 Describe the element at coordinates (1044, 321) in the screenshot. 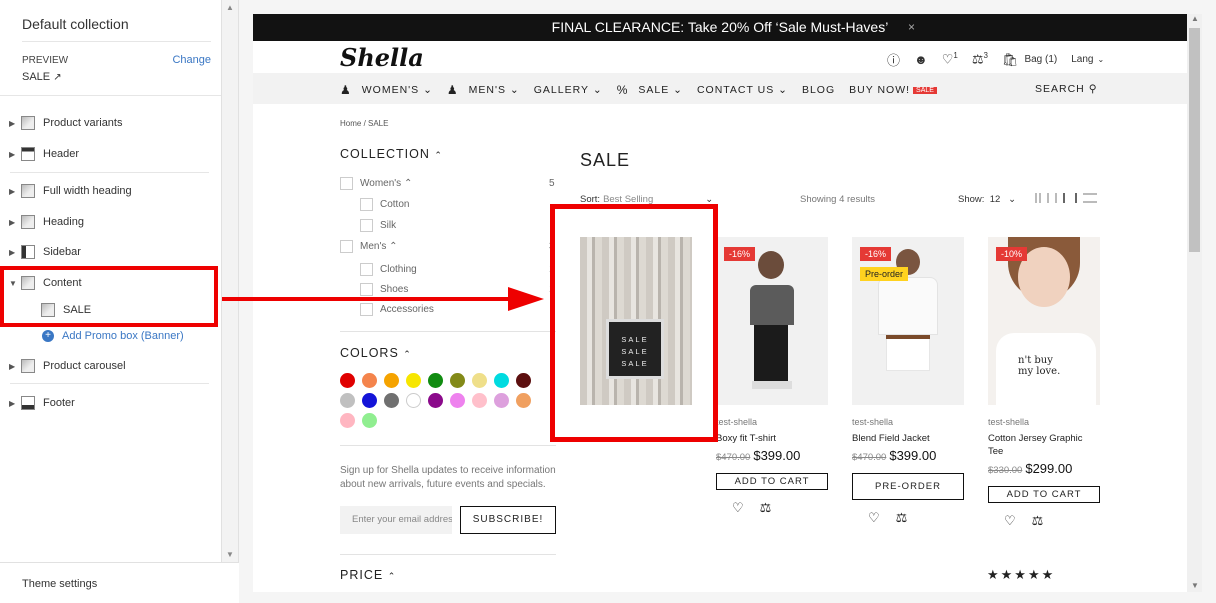

I see `product-image: n't buy my love. -10%` at that location.